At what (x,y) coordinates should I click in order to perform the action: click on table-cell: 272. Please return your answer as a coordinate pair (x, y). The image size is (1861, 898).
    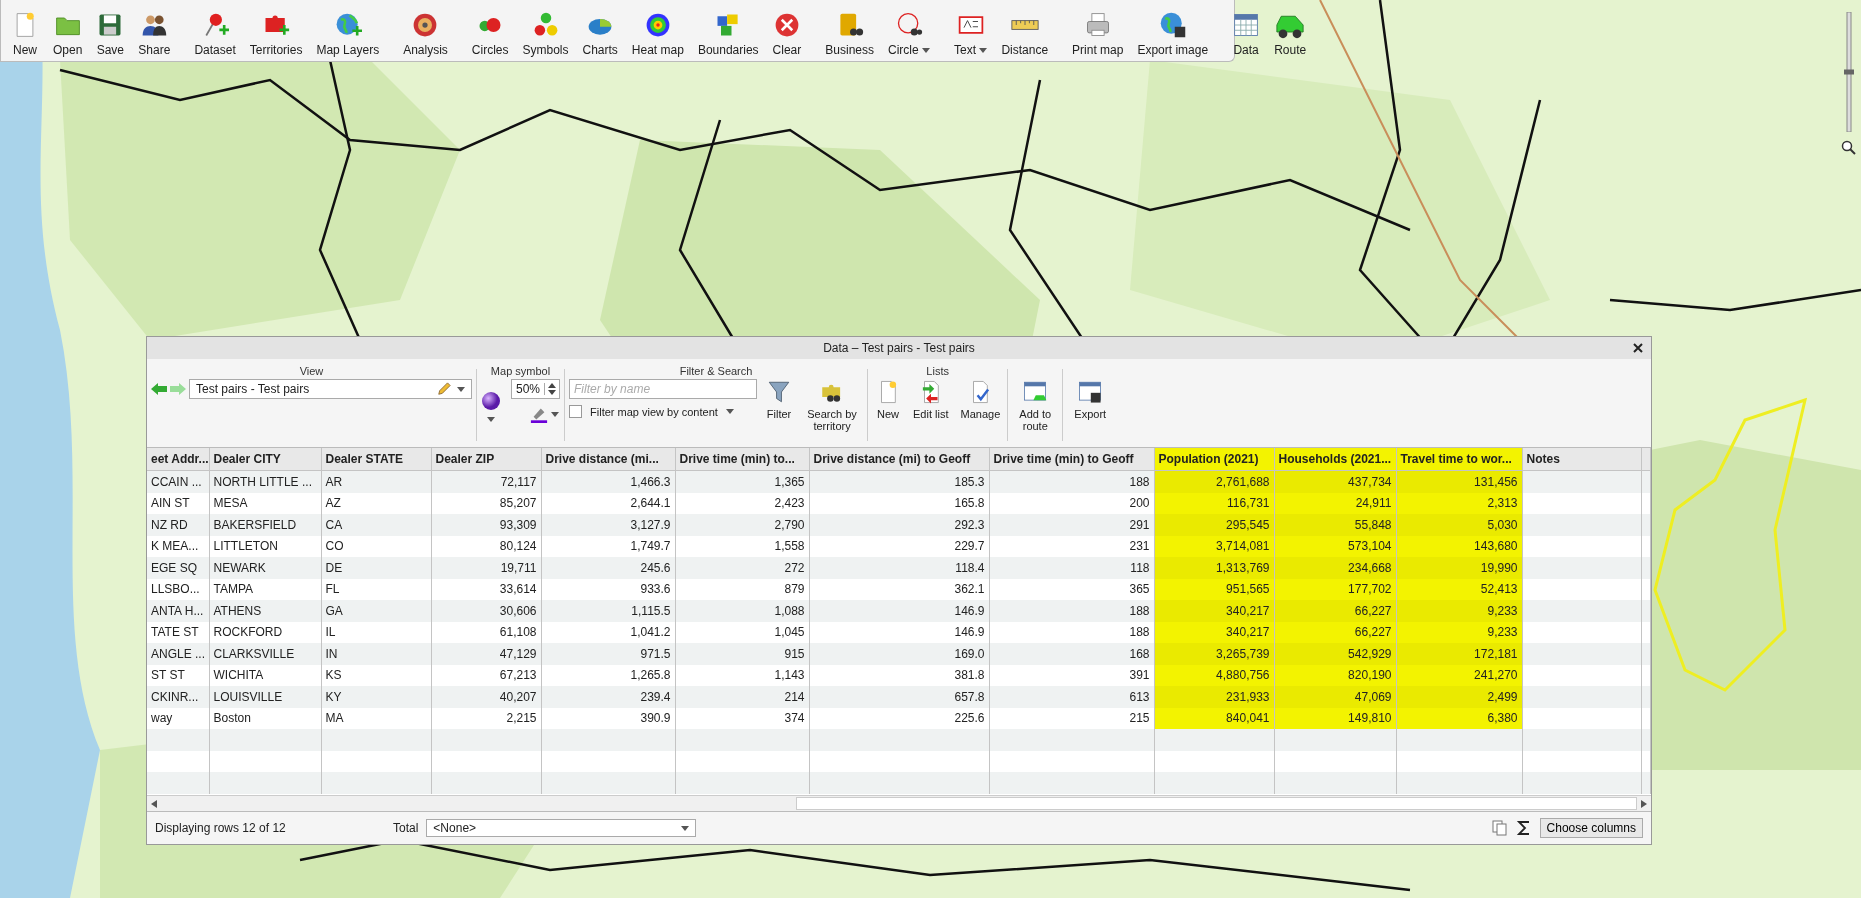
    Looking at the image, I should click on (742, 568).